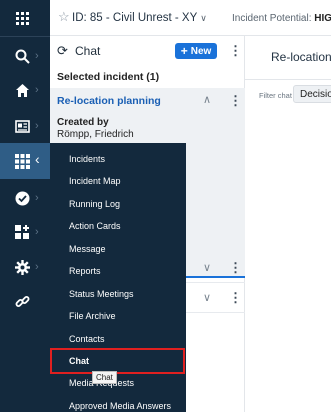 This screenshot has width=331, height=412. Describe the element at coordinates (207, 99) in the screenshot. I see `chevron-up-icon: ∧` at that location.